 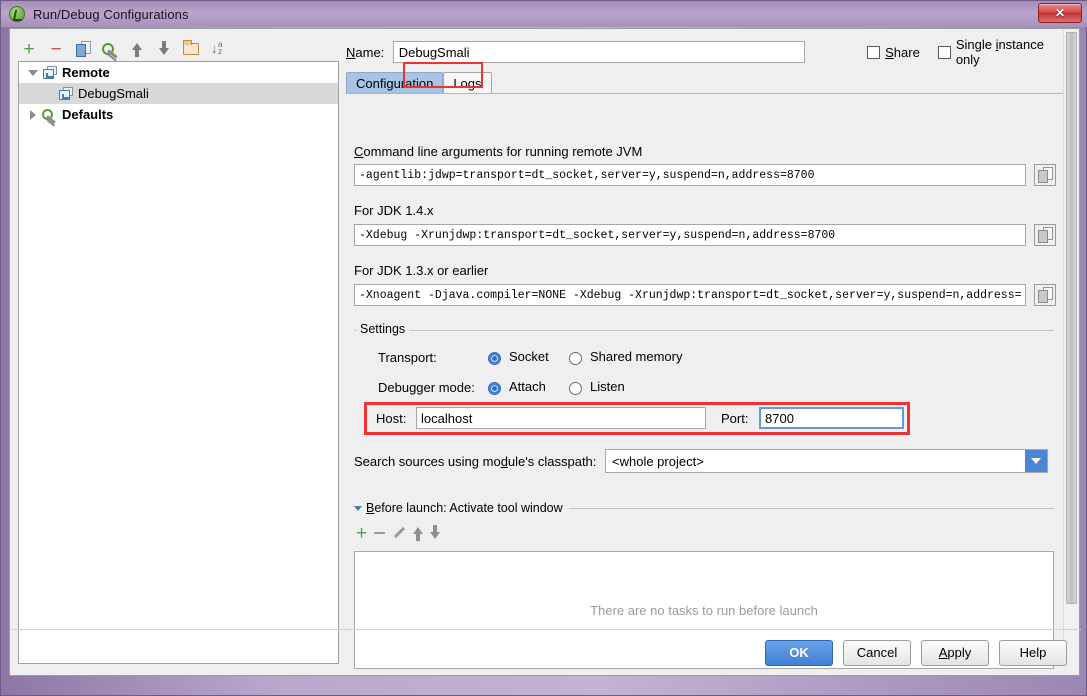 I want to click on single-instance-checkbox: Single instance only, so click(x=1002, y=52).